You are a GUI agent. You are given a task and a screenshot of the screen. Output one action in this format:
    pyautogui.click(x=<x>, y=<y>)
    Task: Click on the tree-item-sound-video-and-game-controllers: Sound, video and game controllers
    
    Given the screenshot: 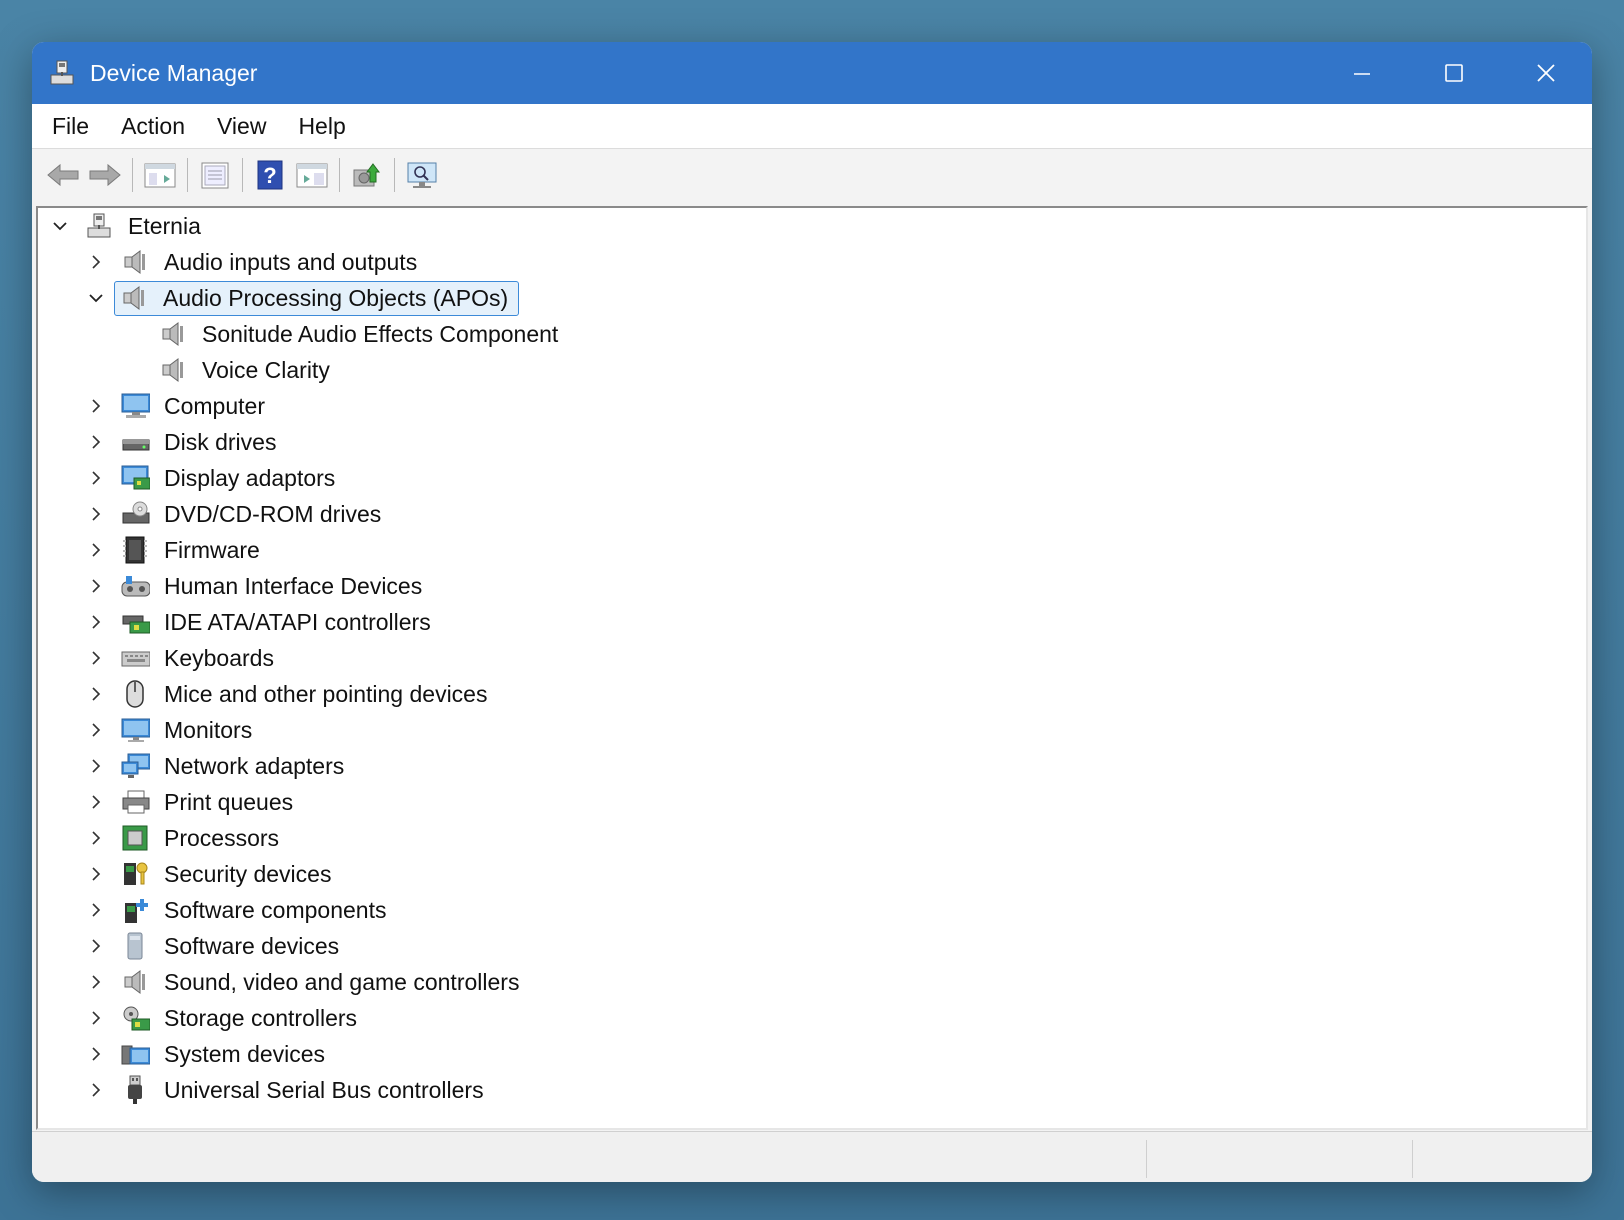 What is the action you would take?
    pyautogui.click(x=304, y=982)
    